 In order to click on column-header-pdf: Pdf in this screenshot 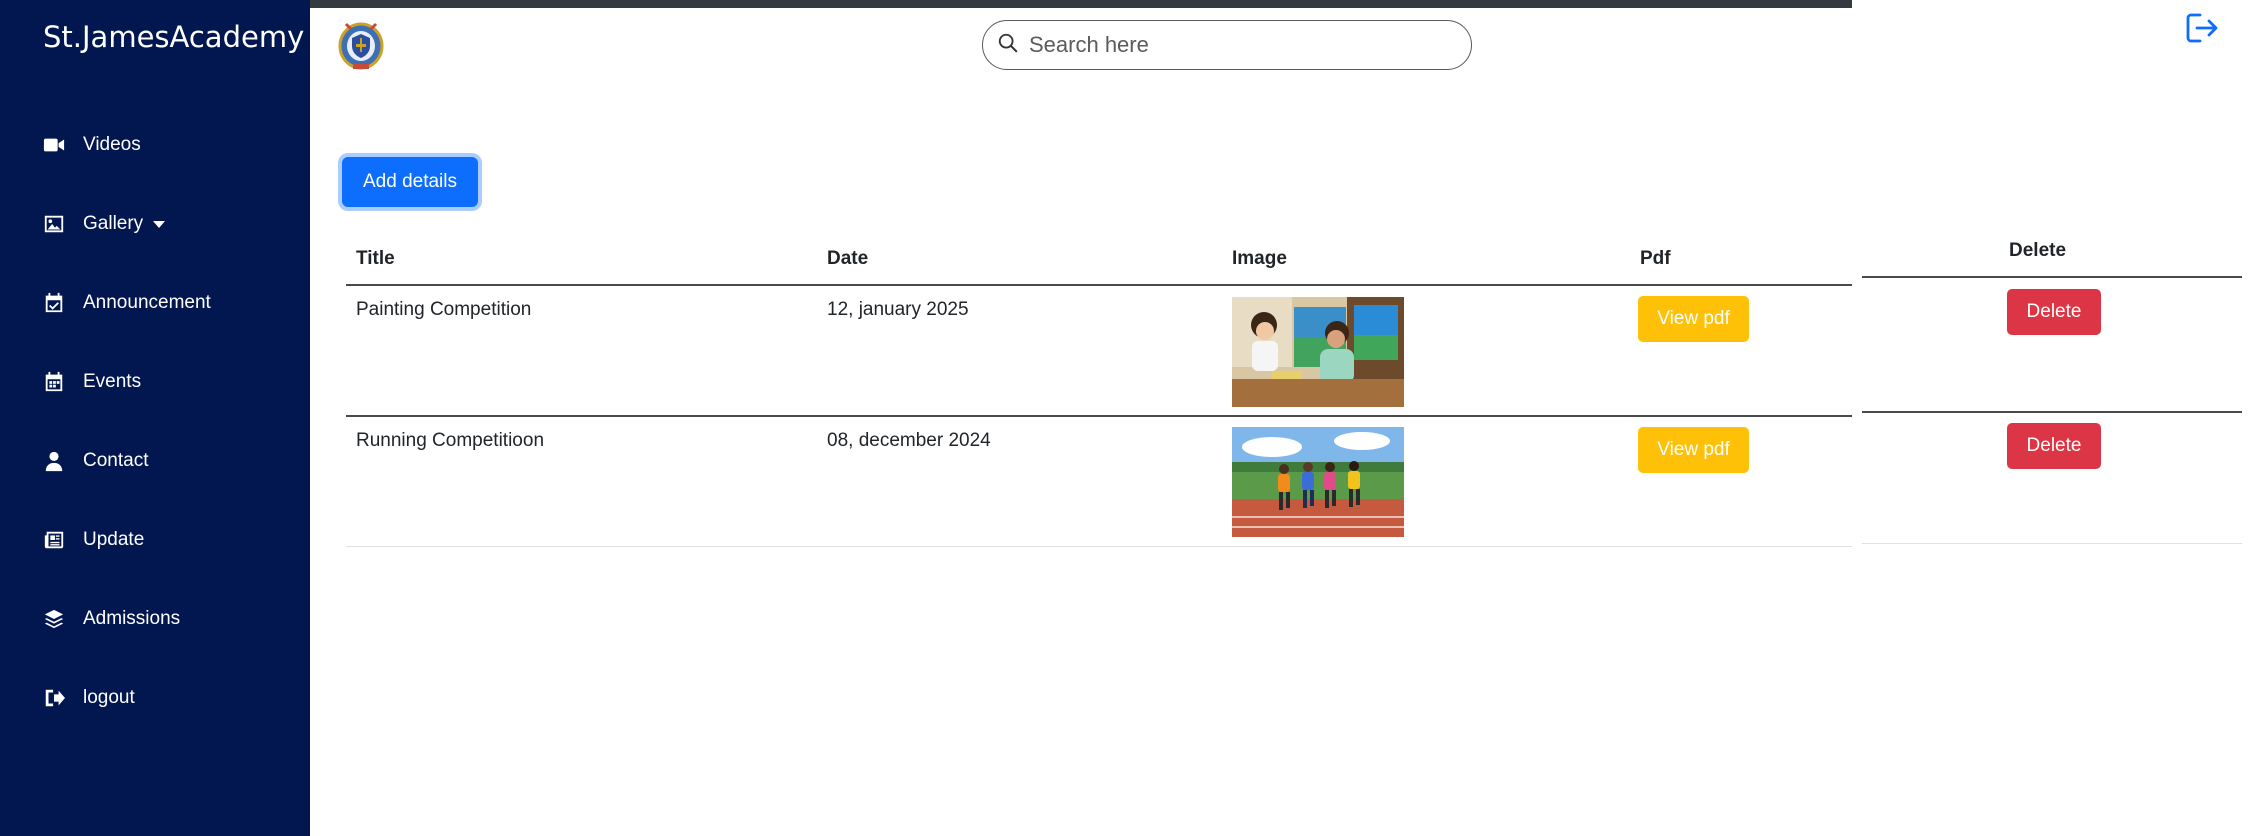, I will do `click(1655, 258)`.